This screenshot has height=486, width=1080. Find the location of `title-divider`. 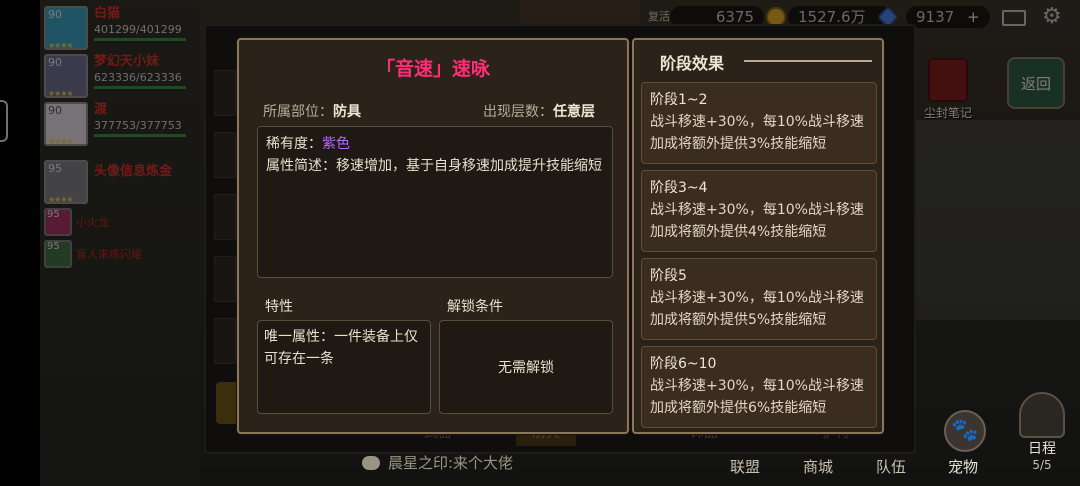

title-divider is located at coordinates (808, 61).